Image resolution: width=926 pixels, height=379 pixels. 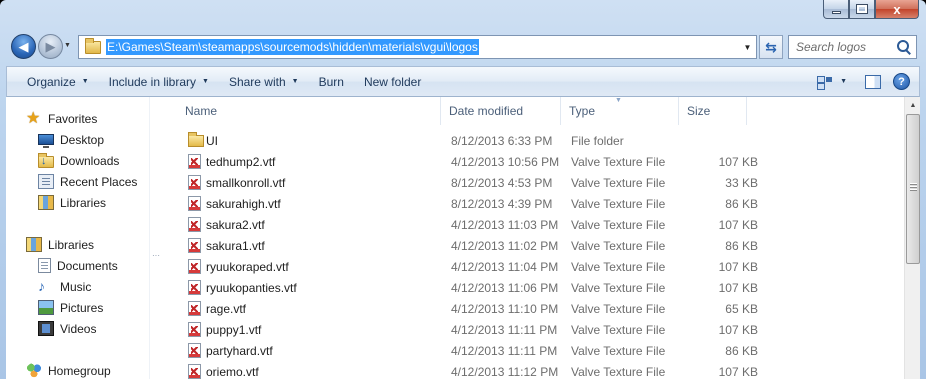 What do you see at coordinates (67, 45) in the screenshot?
I see `recent-pages-dropdown: ▼` at bounding box center [67, 45].